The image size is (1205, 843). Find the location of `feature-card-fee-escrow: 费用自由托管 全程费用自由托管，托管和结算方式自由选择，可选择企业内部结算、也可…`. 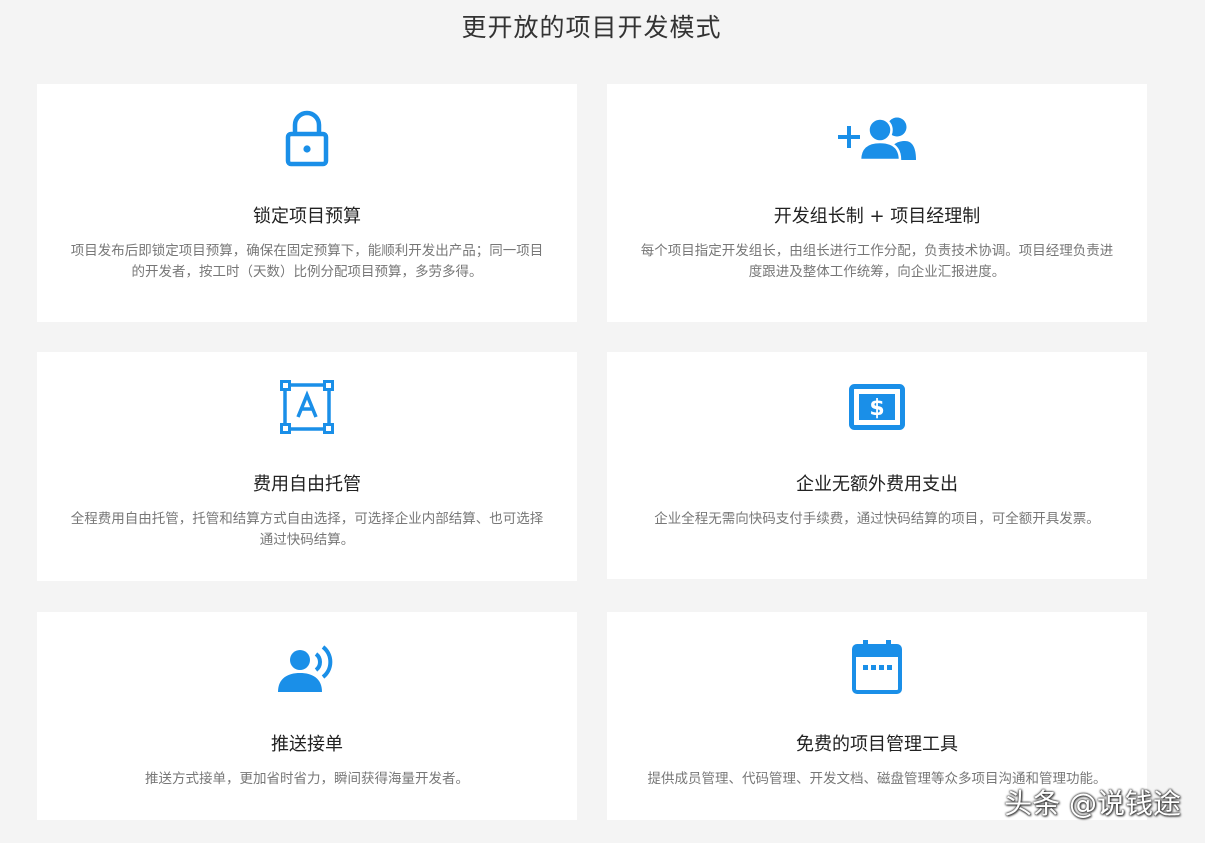

feature-card-fee-escrow: 费用自由托管 全程费用自由托管，托管和结算方式自由选择，可选择企业内部结算、也可… is located at coordinates (307, 466).